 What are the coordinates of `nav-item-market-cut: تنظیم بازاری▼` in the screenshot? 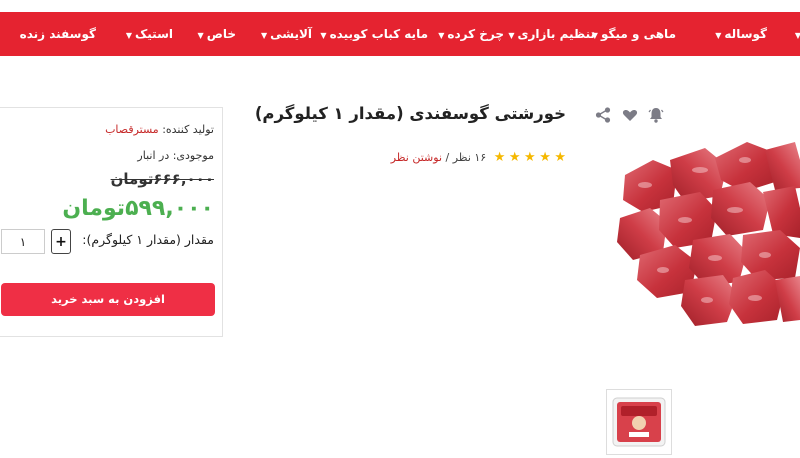 It's located at (551, 34).